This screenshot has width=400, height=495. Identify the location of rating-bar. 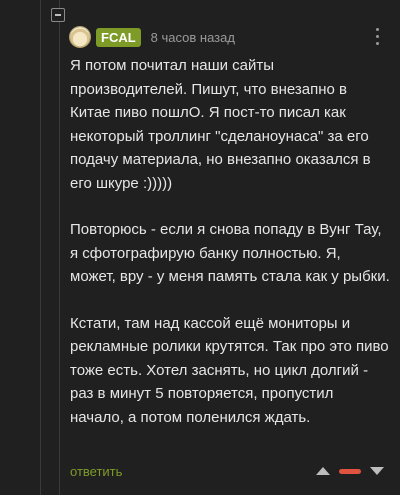
(350, 471).